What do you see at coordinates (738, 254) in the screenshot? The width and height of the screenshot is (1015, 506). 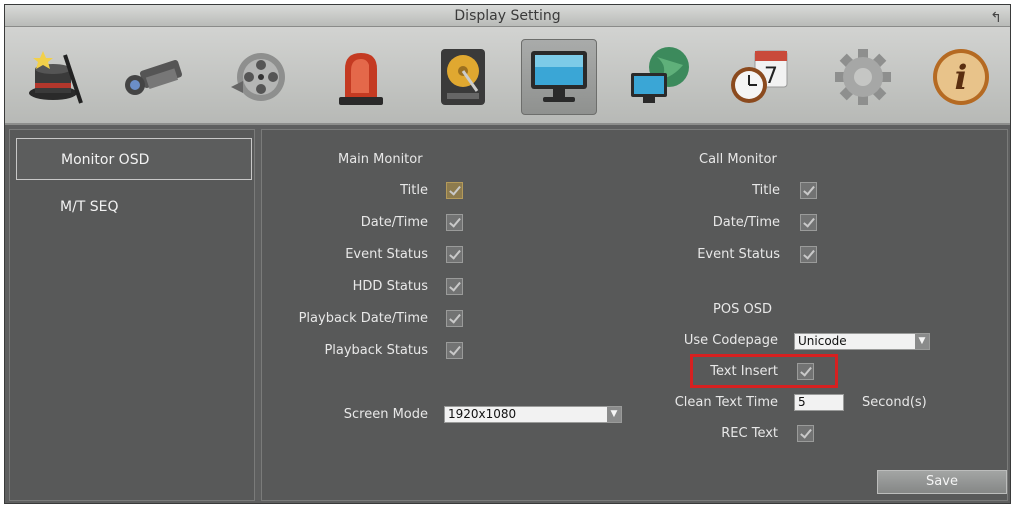 I see `call-event-status-label: Event Status` at bounding box center [738, 254].